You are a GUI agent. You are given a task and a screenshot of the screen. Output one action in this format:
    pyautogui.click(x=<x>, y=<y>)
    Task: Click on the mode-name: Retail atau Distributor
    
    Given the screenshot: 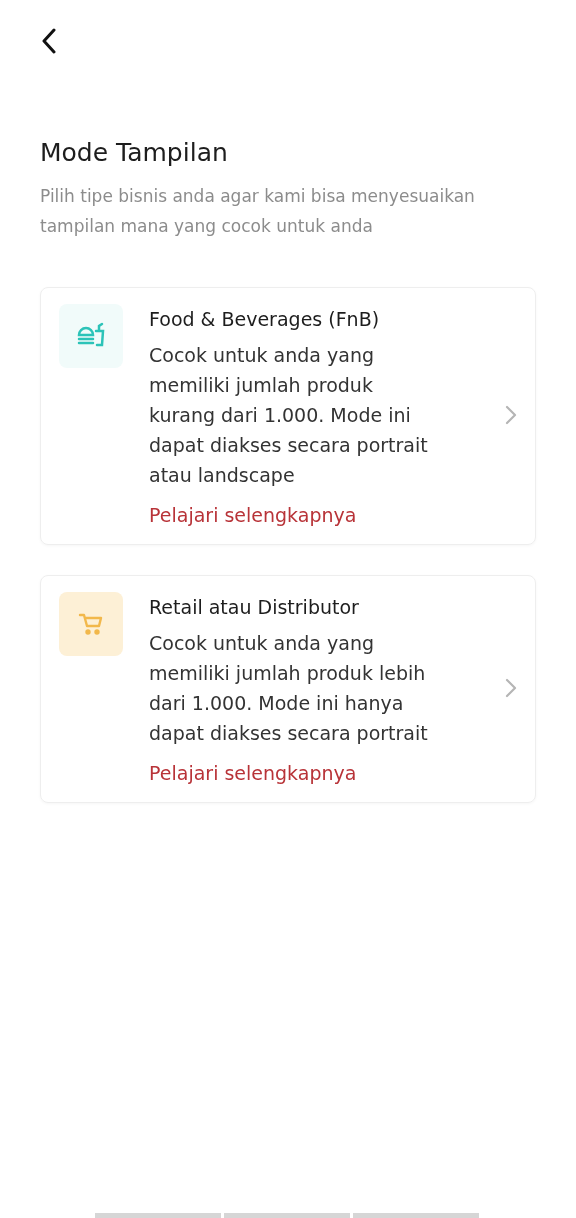 What is the action you would take?
    pyautogui.click(x=254, y=607)
    